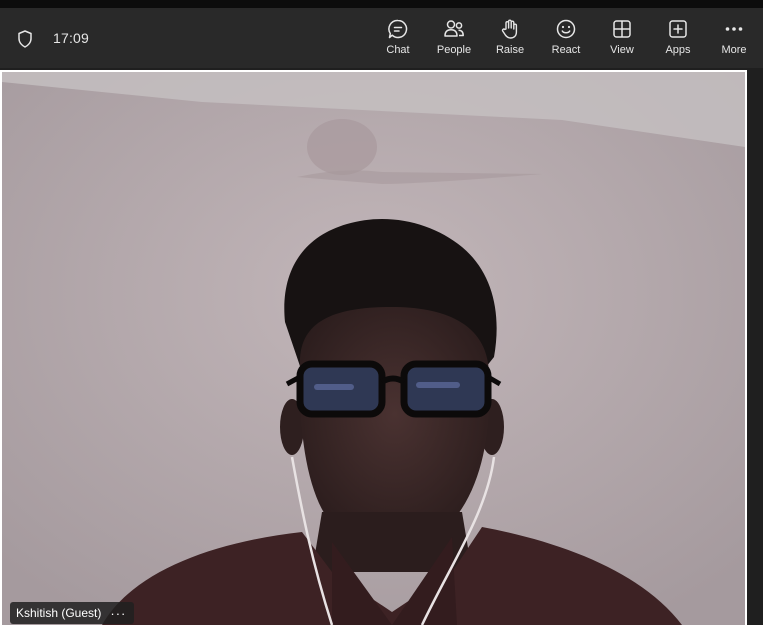 The width and height of the screenshot is (763, 625). What do you see at coordinates (734, 50) in the screenshot?
I see `more-label: More` at bounding box center [734, 50].